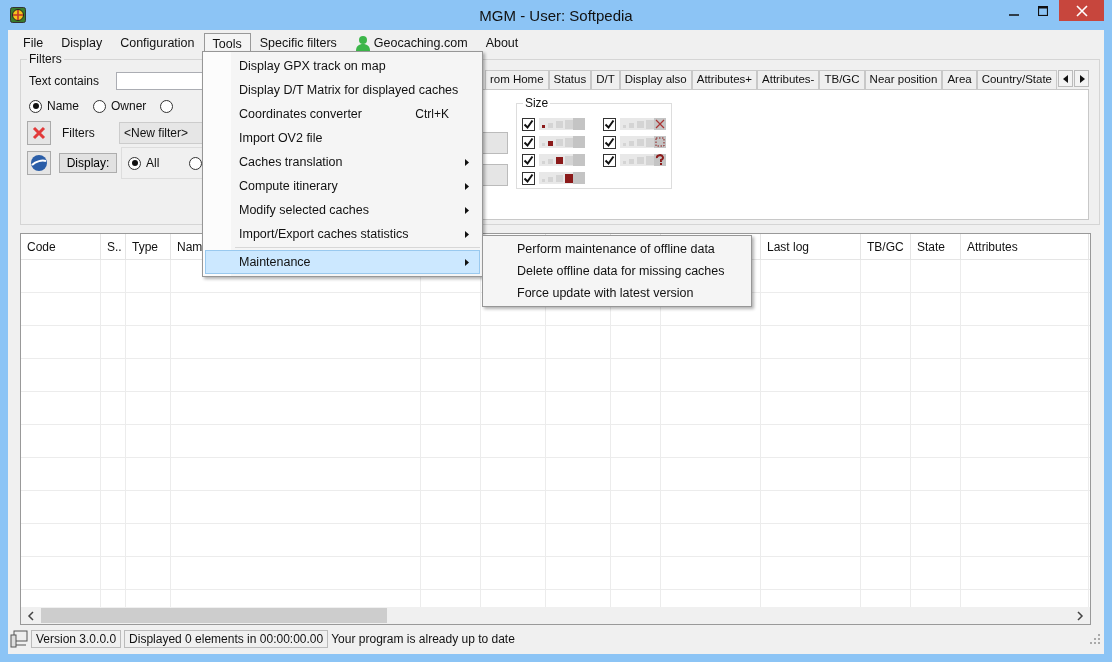 The height and width of the screenshot is (662, 1112). I want to click on close-icon, so click(1081, 10).